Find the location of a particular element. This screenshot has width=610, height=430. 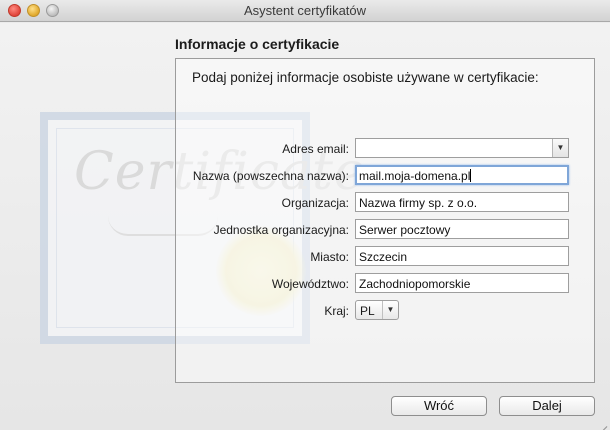

organization-label: Organizacja: is located at coordinates (315, 203).